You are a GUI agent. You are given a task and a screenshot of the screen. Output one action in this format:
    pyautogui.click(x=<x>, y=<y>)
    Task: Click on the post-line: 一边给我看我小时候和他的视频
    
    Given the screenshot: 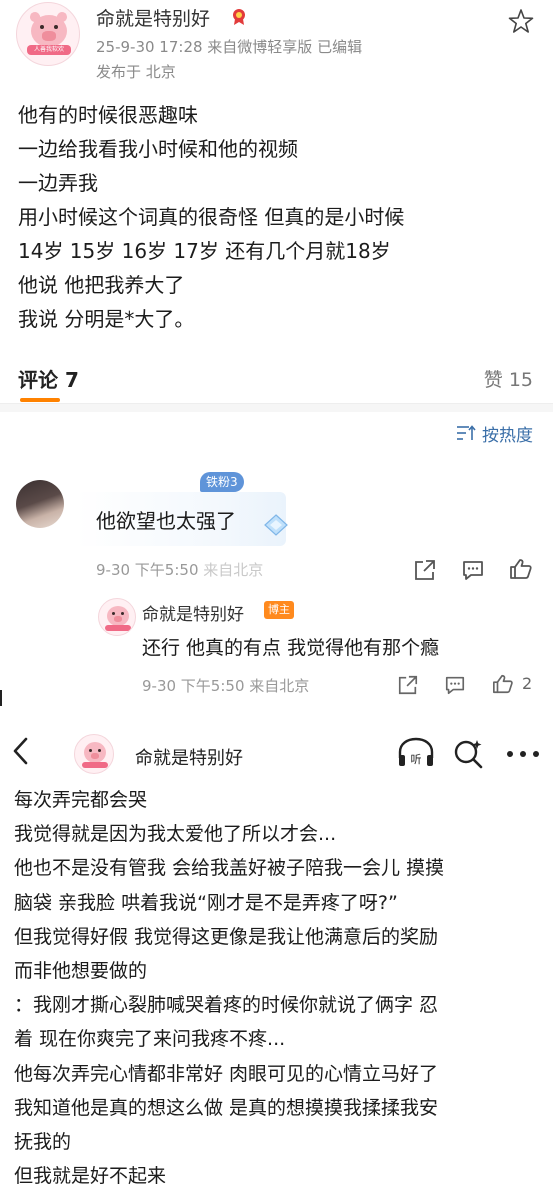 What is the action you would take?
    pyautogui.click(x=158, y=149)
    